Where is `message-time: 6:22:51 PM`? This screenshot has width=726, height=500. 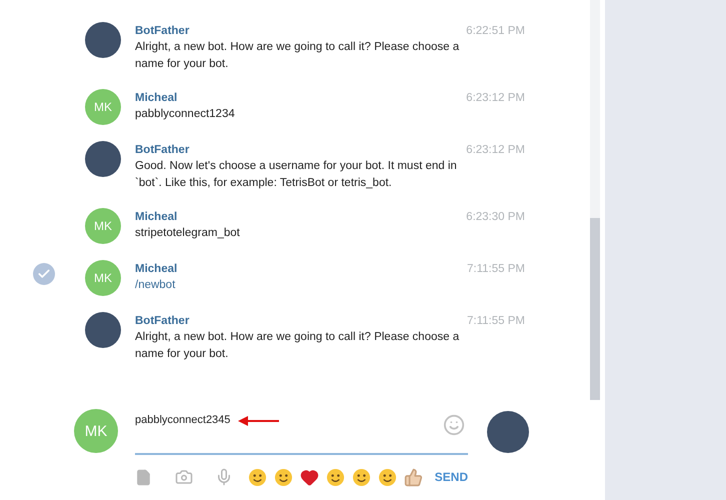 message-time: 6:22:51 PM is located at coordinates (495, 30).